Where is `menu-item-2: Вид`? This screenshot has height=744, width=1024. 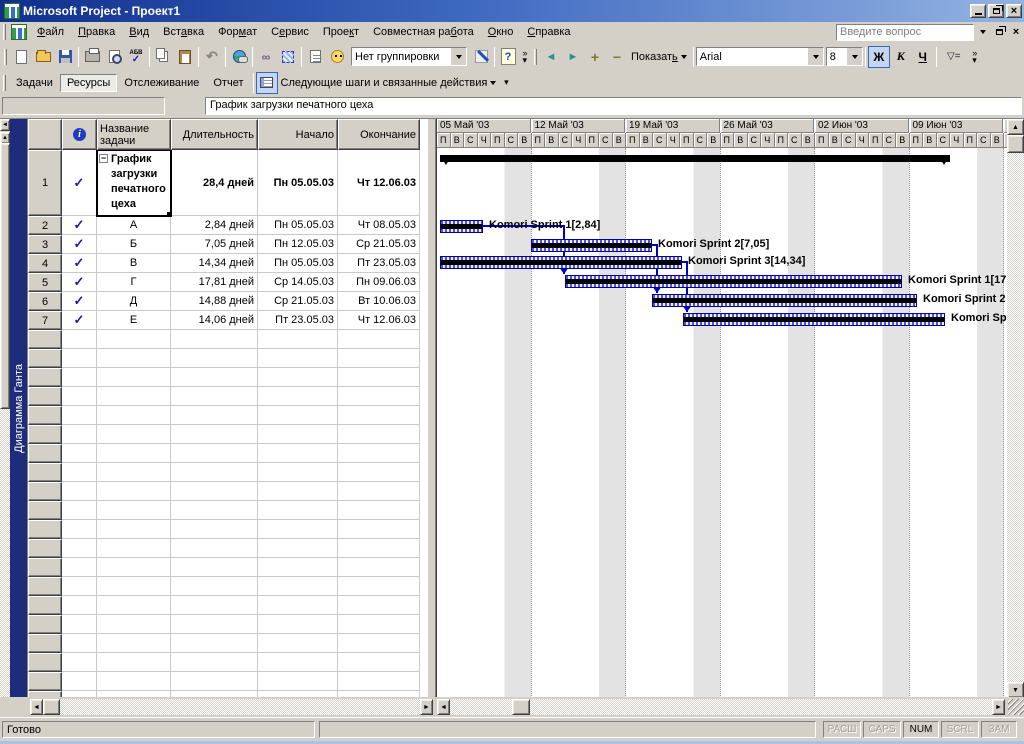
menu-item-2: Вид is located at coordinates (139, 32).